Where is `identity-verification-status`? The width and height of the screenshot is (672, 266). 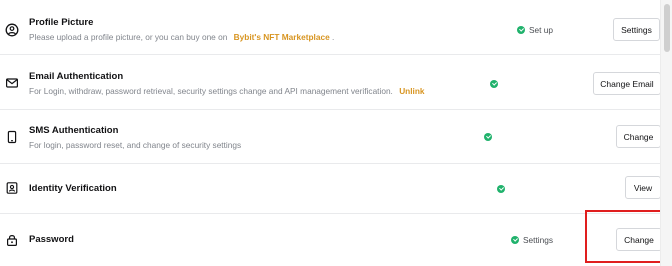 identity-verification-status is located at coordinates (501, 189).